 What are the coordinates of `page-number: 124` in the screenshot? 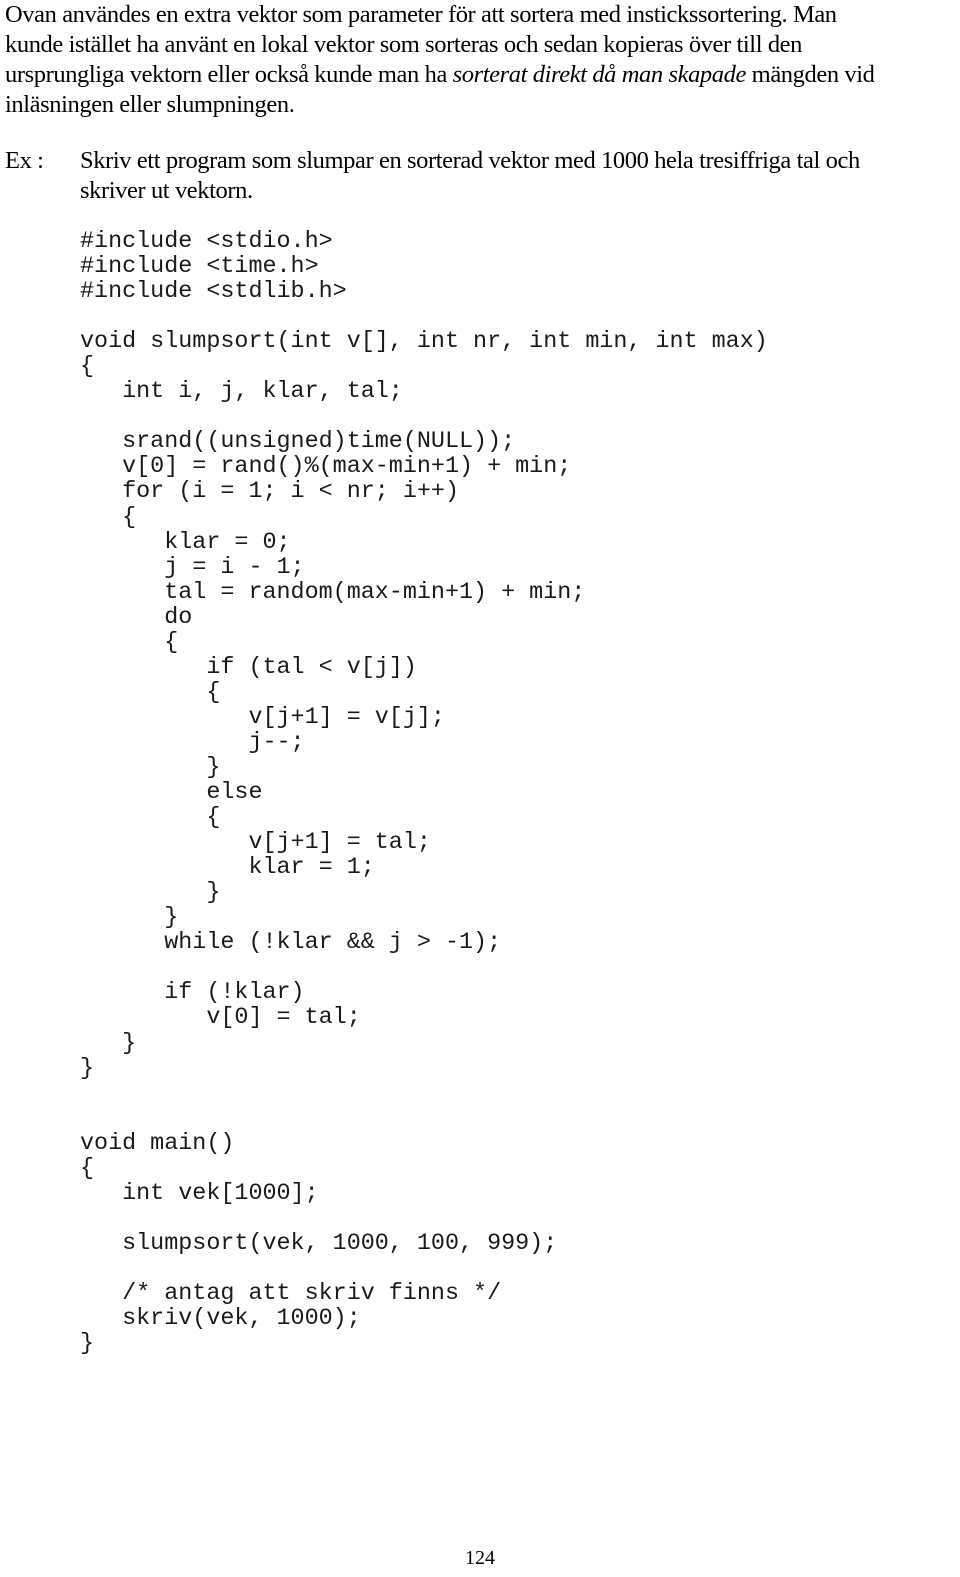 It's located at (480, 1558).